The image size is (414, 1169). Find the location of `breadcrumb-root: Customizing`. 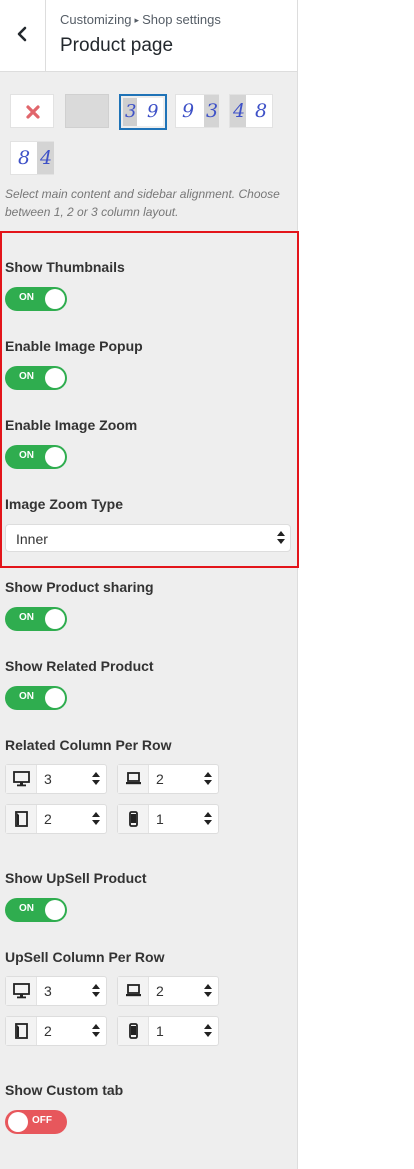

breadcrumb-root: Customizing is located at coordinates (96, 19).